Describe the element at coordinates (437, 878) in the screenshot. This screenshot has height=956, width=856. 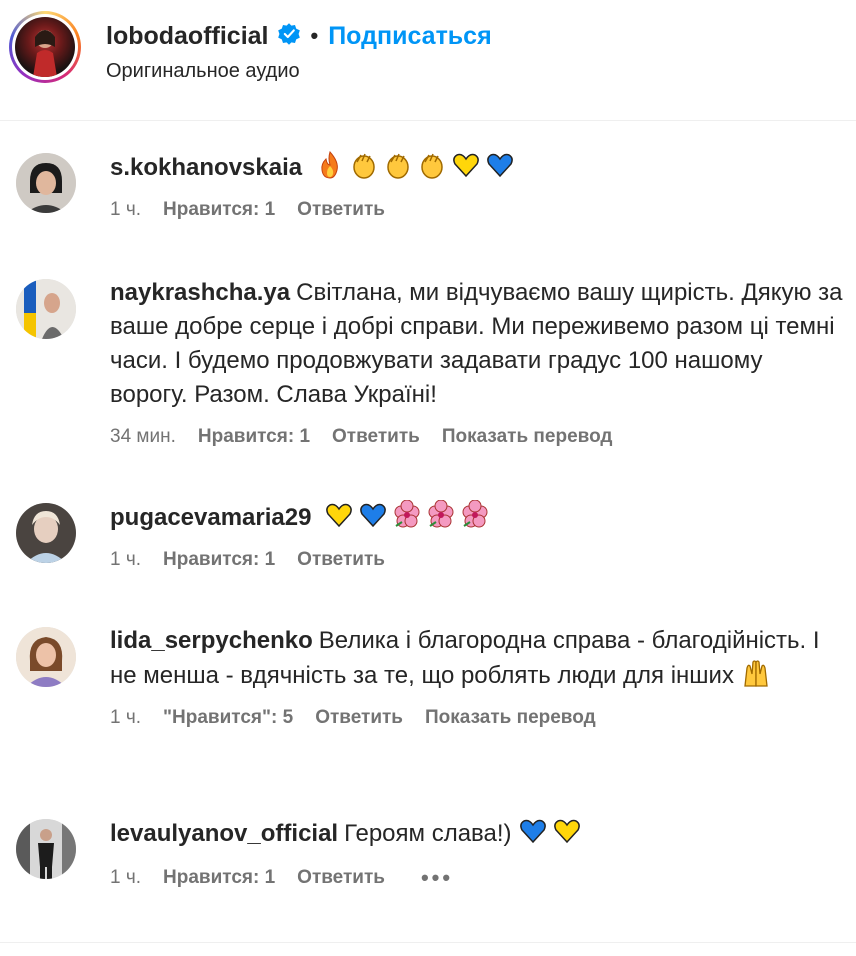
I see `more-options-icon: •••` at that location.